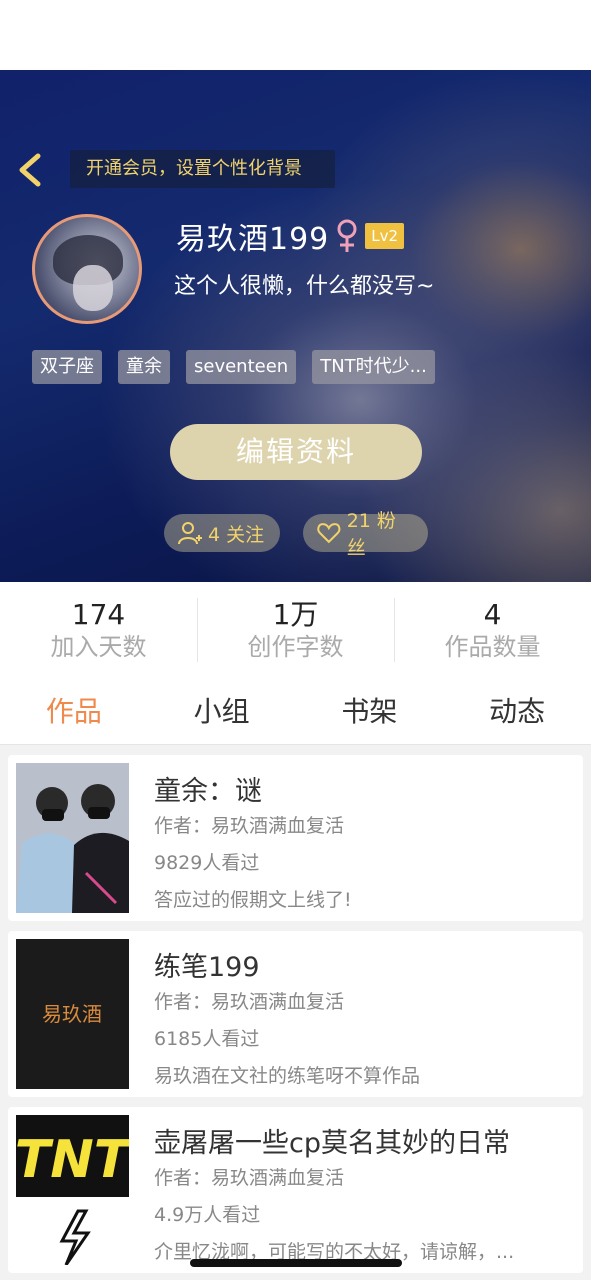  Describe the element at coordinates (67, 367) in the screenshot. I see `tag: 双子座` at that location.